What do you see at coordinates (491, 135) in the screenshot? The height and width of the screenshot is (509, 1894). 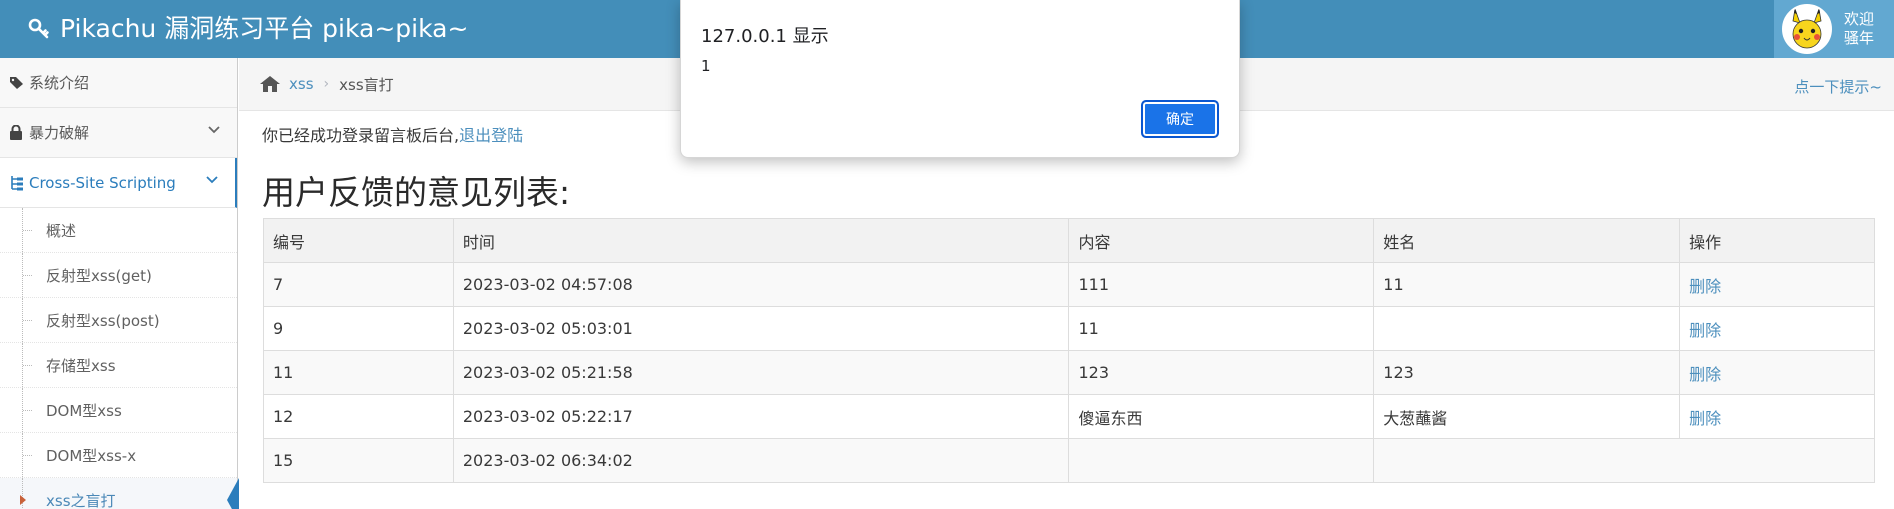 I see `logout-link: 退出登陆` at bounding box center [491, 135].